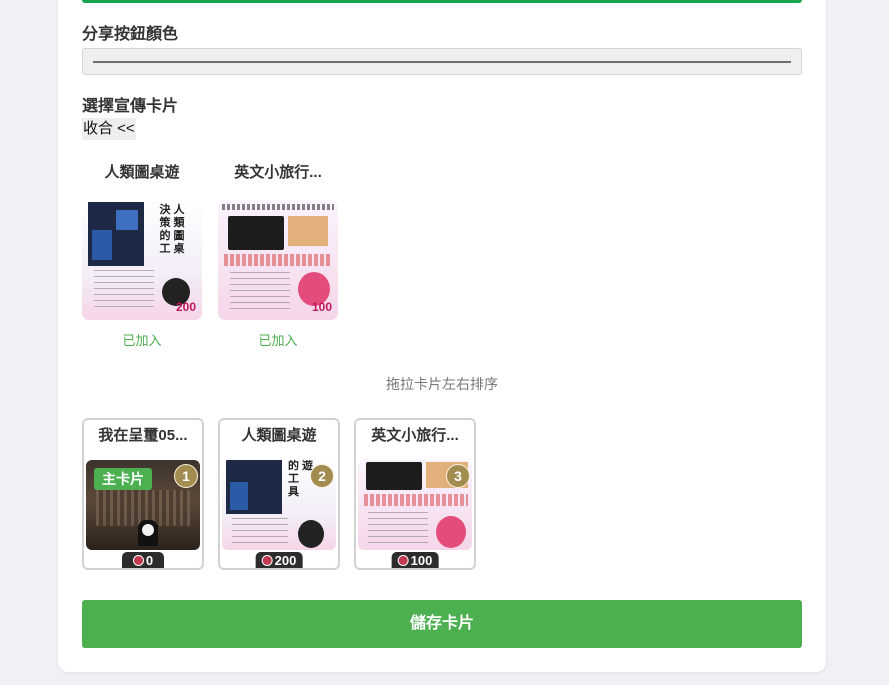 Image resolution: width=889 pixels, height=685 pixels. I want to click on drag-sort-hint: 拖拉卡片左右排序, so click(442, 384).